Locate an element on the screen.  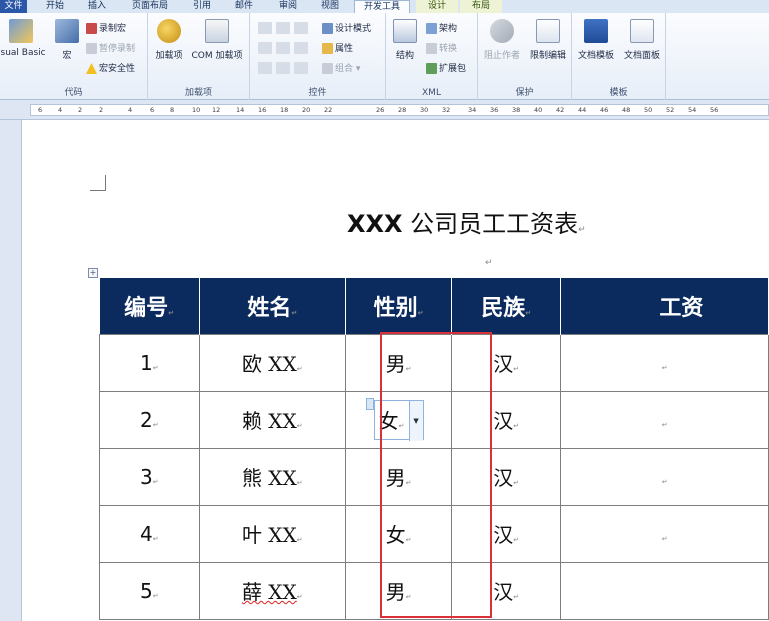
tab-page-layout: 页面布局 is located at coordinates (150, 6).